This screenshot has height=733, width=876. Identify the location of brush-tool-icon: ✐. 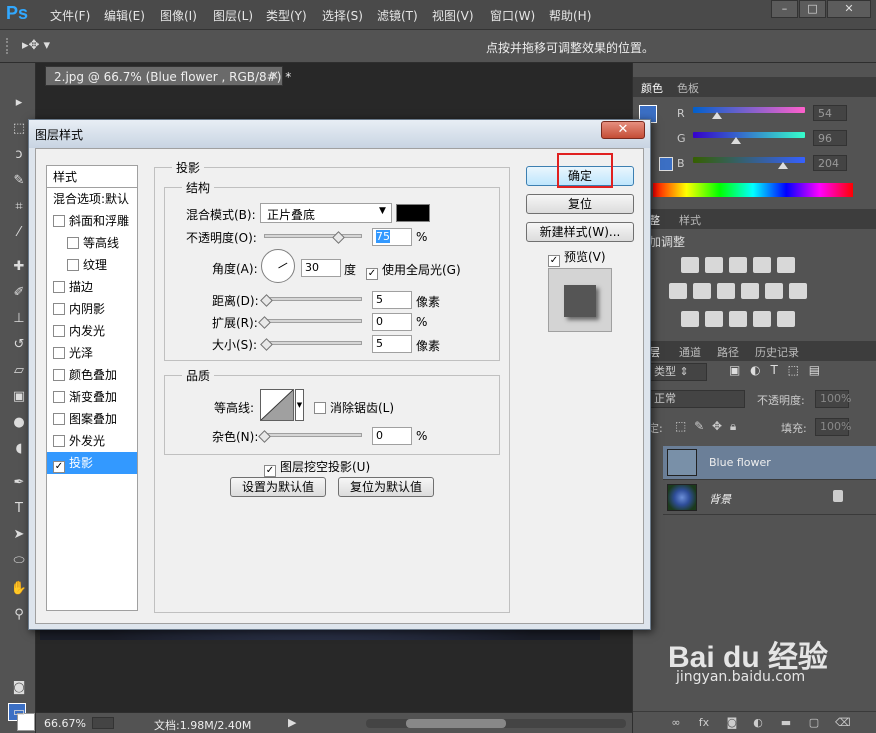
(19, 293).